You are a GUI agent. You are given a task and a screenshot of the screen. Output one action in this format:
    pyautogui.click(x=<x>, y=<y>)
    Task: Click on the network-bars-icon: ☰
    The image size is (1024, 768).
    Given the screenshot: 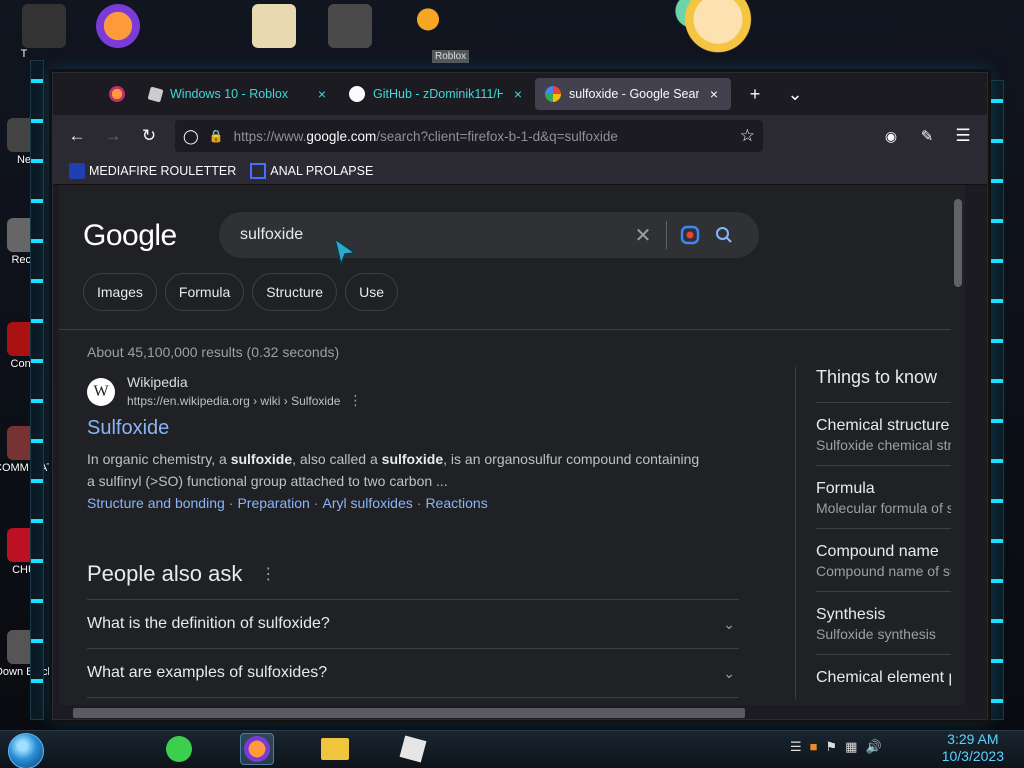 What is the action you would take?
    pyautogui.click(x=796, y=747)
    